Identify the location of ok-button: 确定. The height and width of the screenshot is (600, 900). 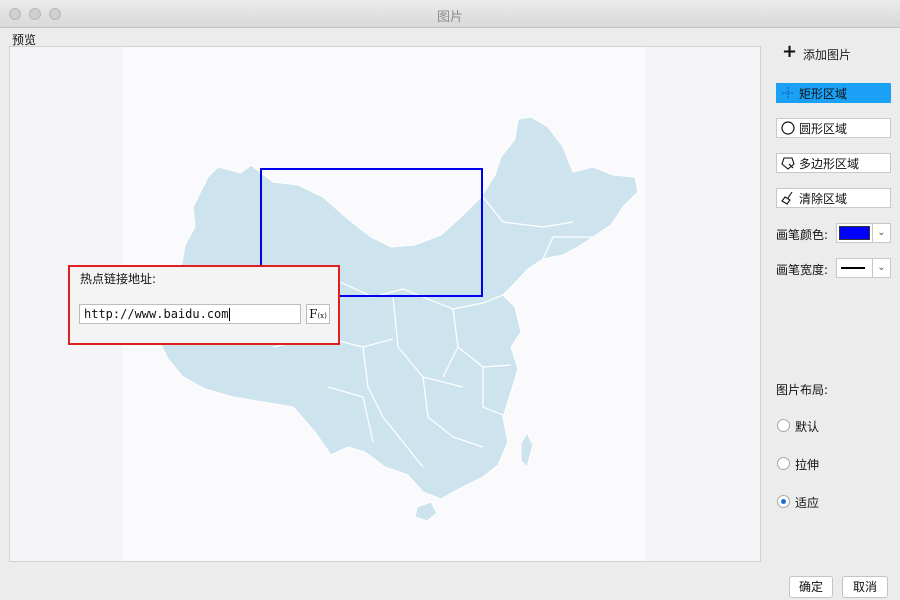
(811, 587).